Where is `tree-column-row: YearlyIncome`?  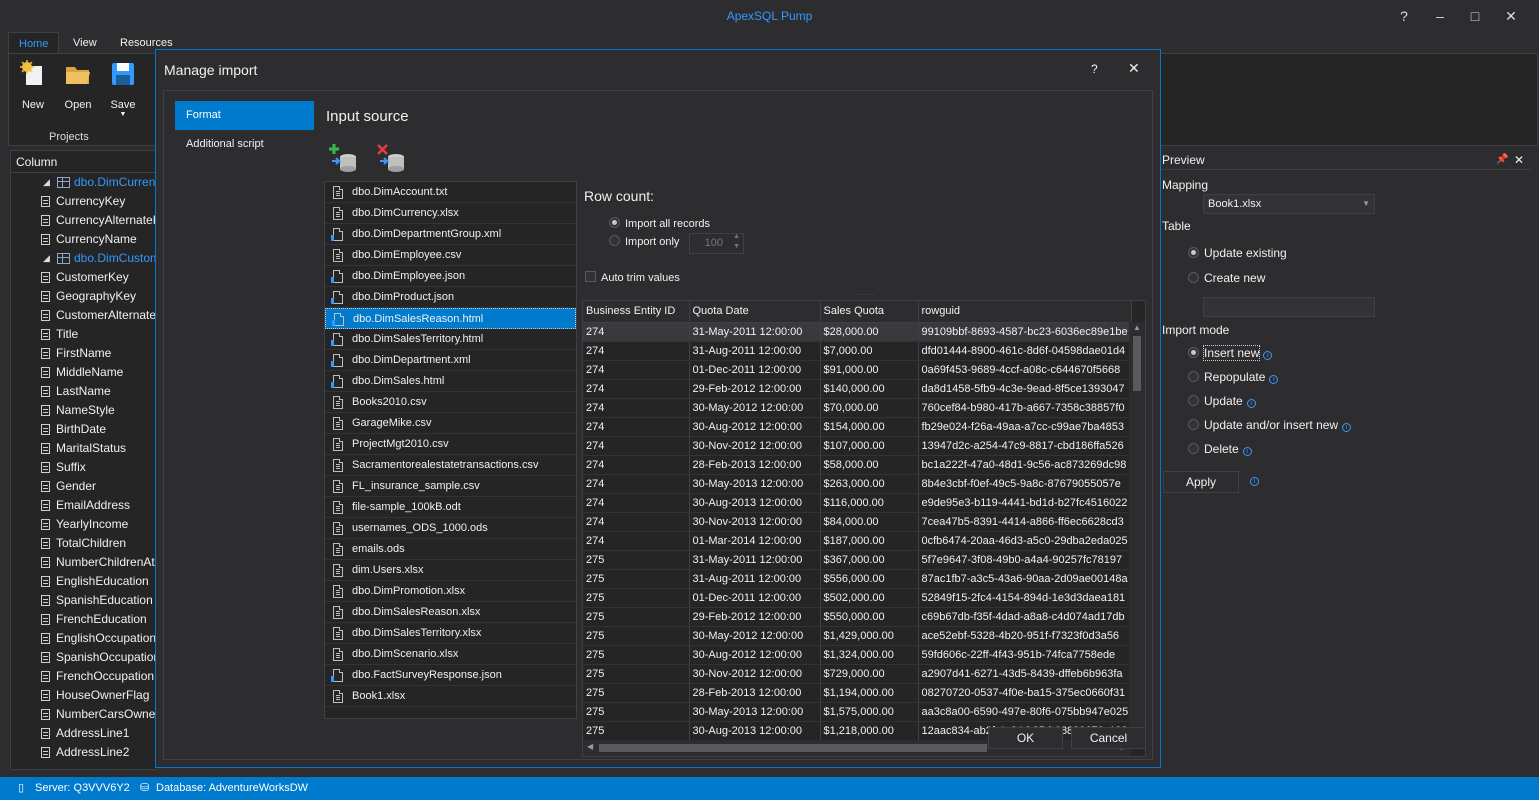
tree-column-row: YearlyIncome is located at coordinates (84, 524).